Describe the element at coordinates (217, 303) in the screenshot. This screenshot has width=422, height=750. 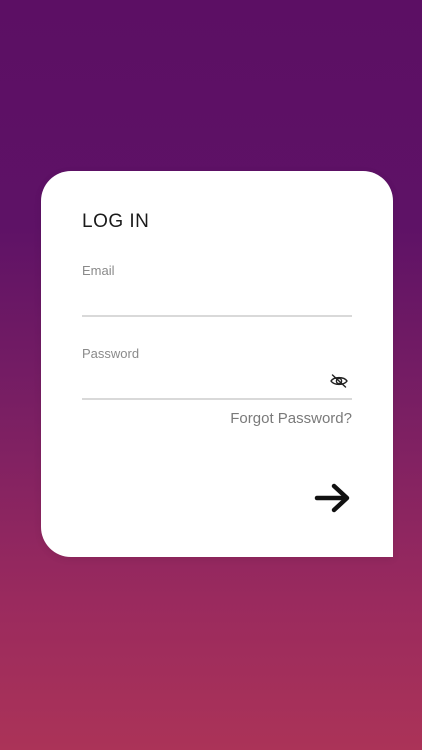
I see `email-input` at that location.